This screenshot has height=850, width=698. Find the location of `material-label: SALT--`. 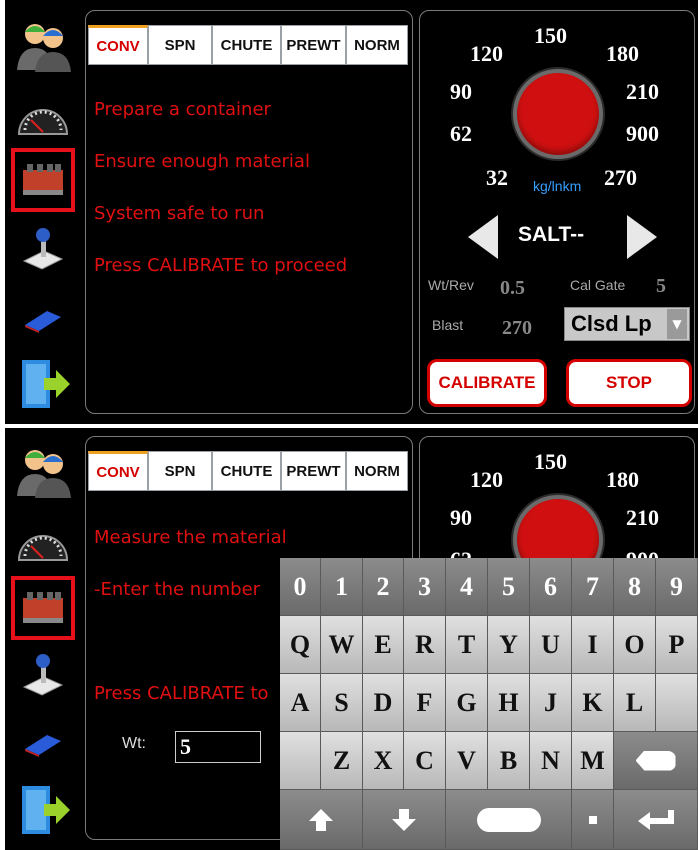

material-label: SALT-- is located at coordinates (551, 234).